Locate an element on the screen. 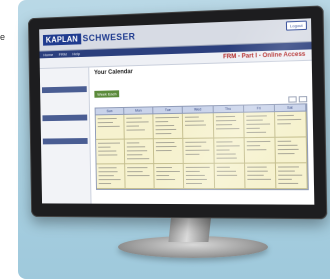 The height and width of the screenshot is (279, 330). calendar-next-button is located at coordinates (303, 99).